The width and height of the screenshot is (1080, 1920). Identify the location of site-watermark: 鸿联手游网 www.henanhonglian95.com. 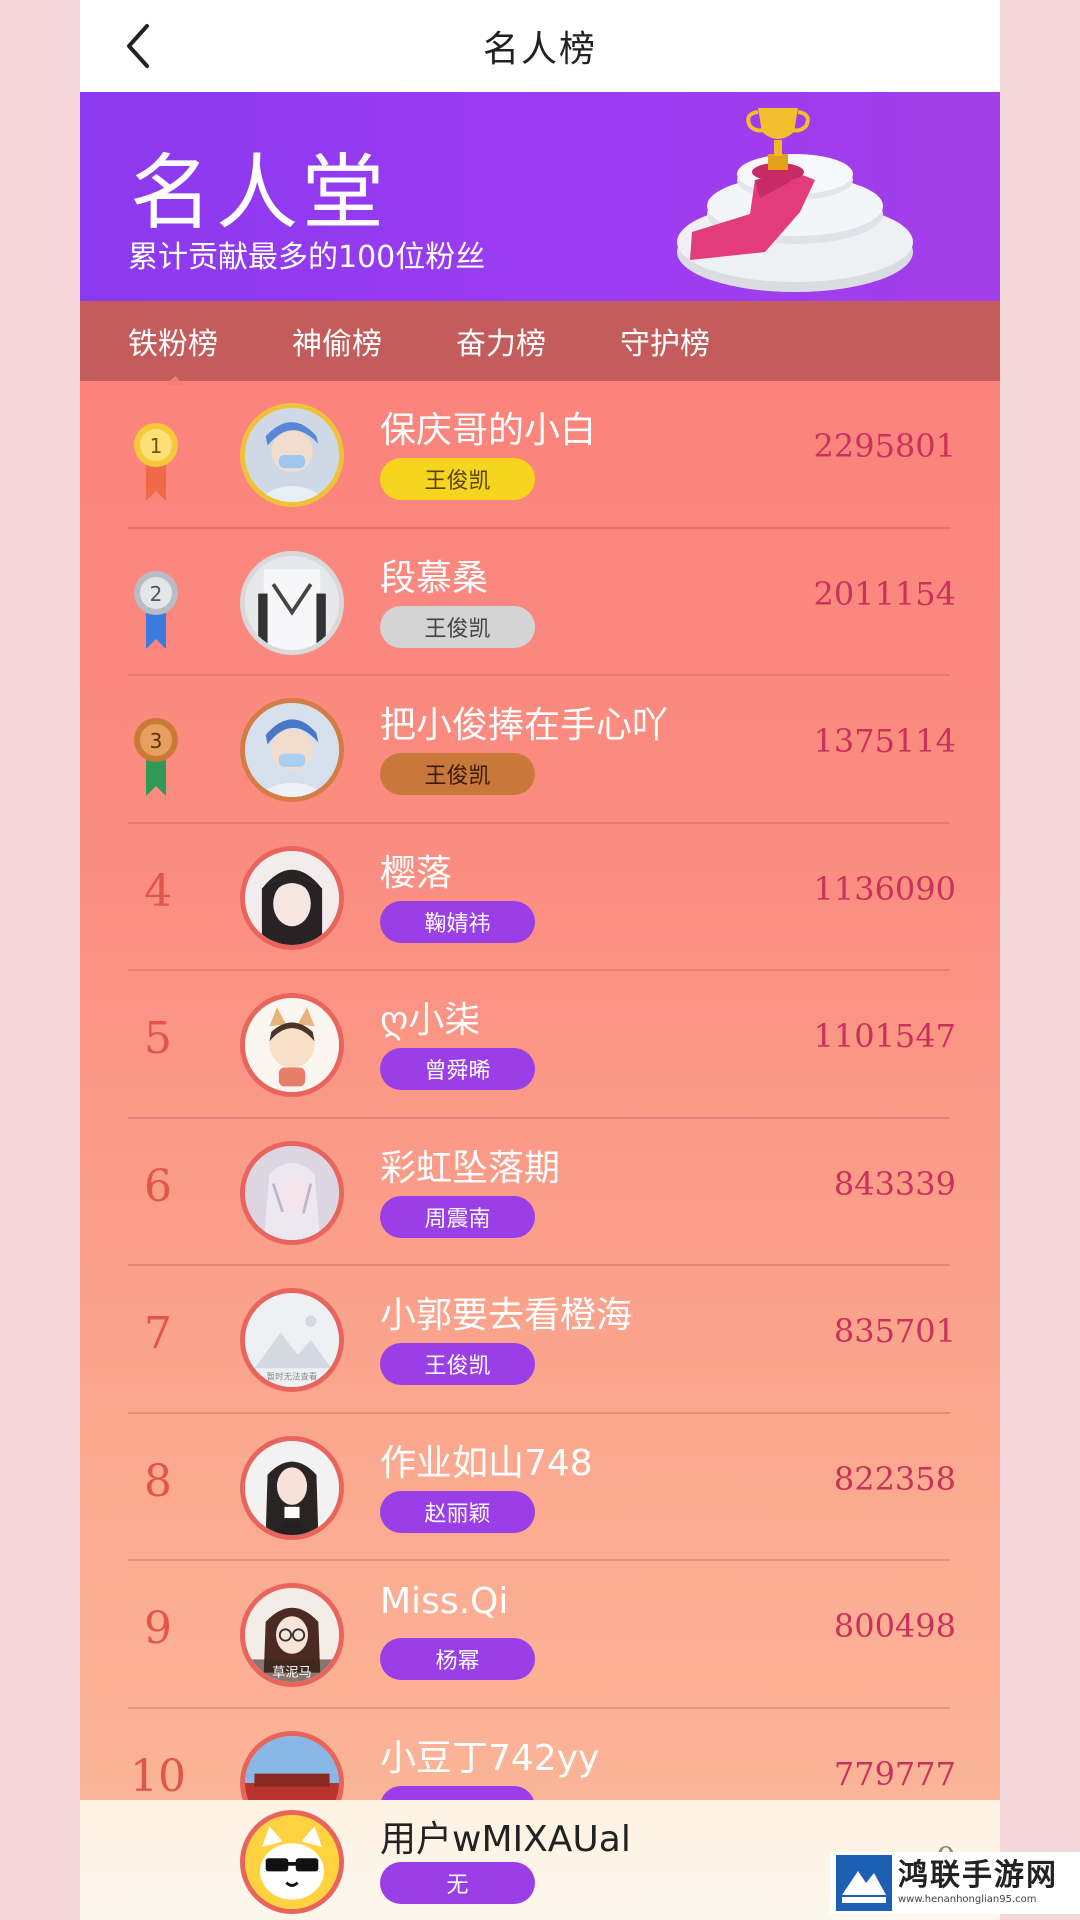
(955, 1883).